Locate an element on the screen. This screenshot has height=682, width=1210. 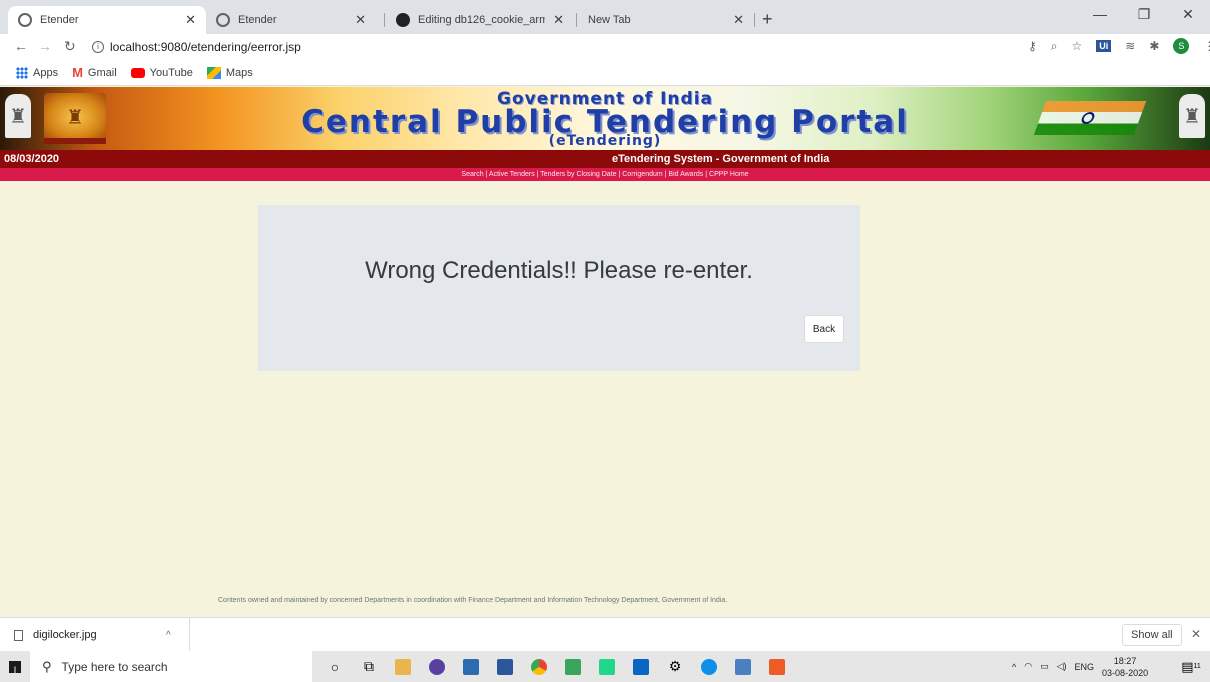
cortana-icon: ○ is located at coordinates (335, 666).